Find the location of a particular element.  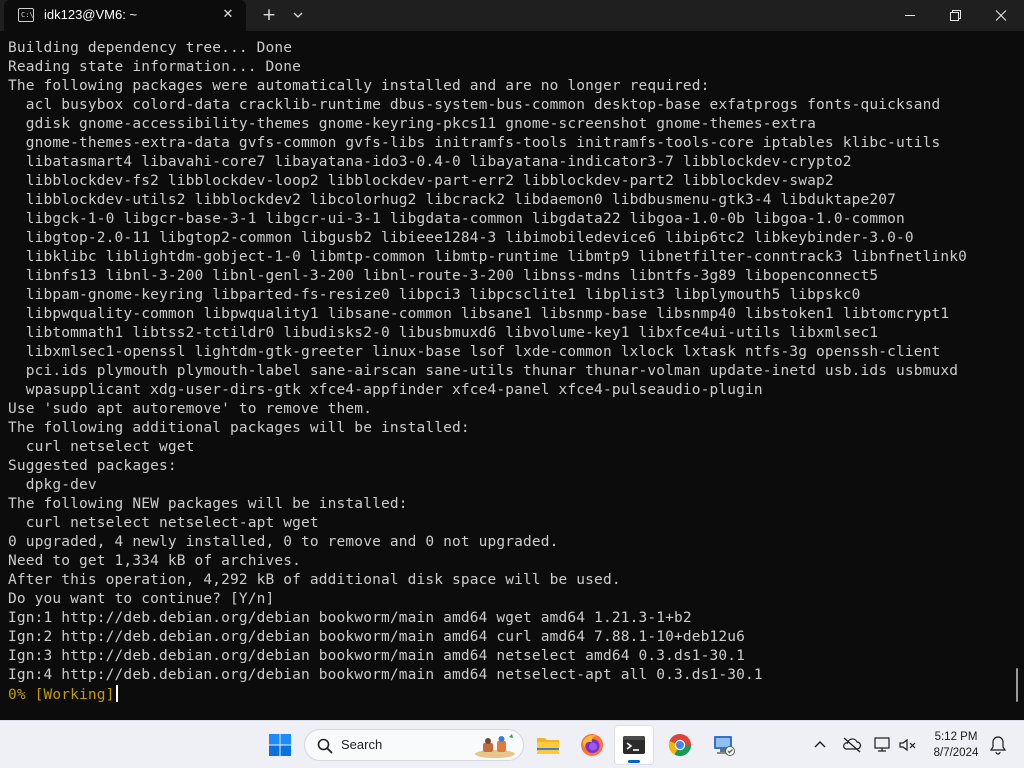

close-window-button is located at coordinates (1001, 15).